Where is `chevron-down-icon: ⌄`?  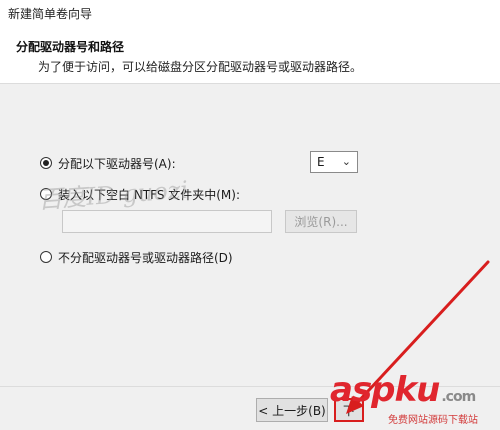 chevron-down-icon: ⌄ is located at coordinates (346, 161).